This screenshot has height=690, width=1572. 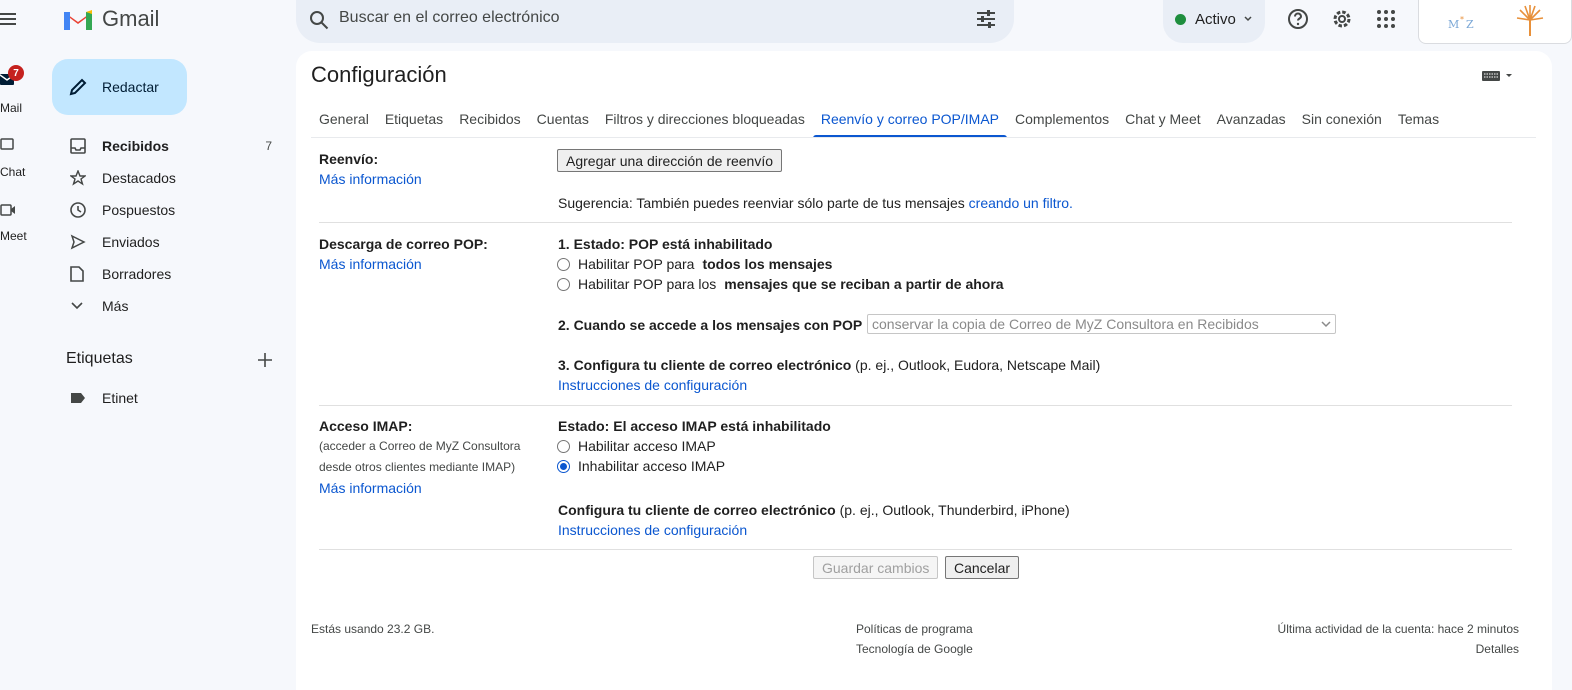 What do you see at coordinates (1021, 203) in the screenshot?
I see `create-filter-link: creando un filtro.` at bounding box center [1021, 203].